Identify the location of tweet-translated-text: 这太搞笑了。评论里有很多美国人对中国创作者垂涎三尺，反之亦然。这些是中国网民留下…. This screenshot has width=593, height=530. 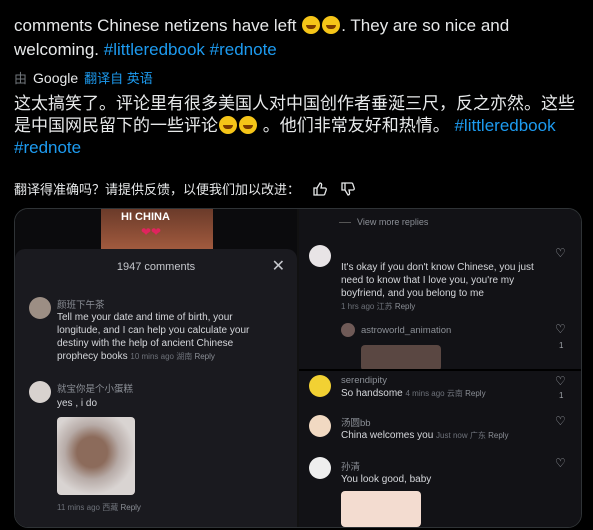
(298, 126).